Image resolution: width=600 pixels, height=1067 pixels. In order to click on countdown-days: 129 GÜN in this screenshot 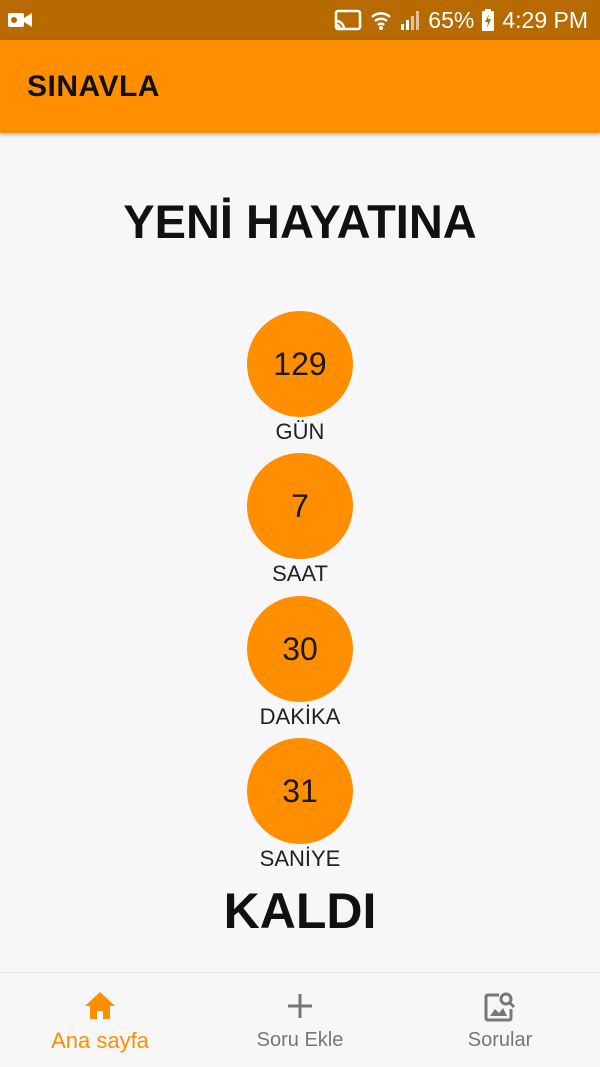, I will do `click(300, 377)`.